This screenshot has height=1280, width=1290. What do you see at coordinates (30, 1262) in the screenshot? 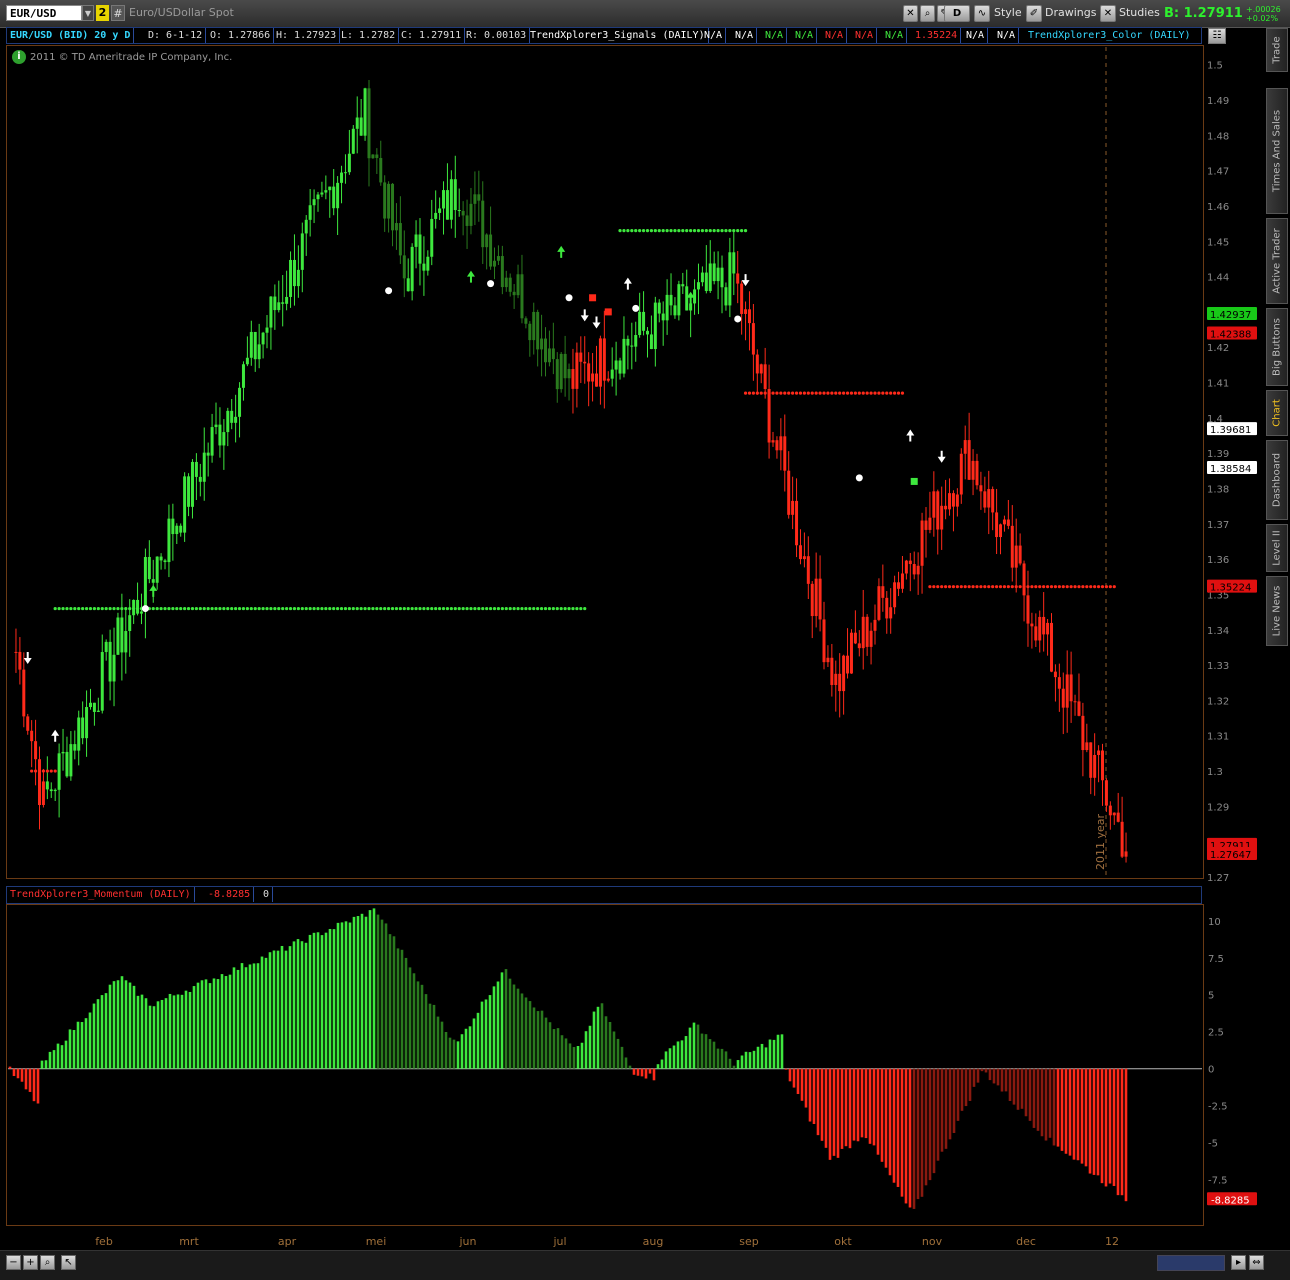
I see `zoom-in-icon: +` at bounding box center [30, 1262].